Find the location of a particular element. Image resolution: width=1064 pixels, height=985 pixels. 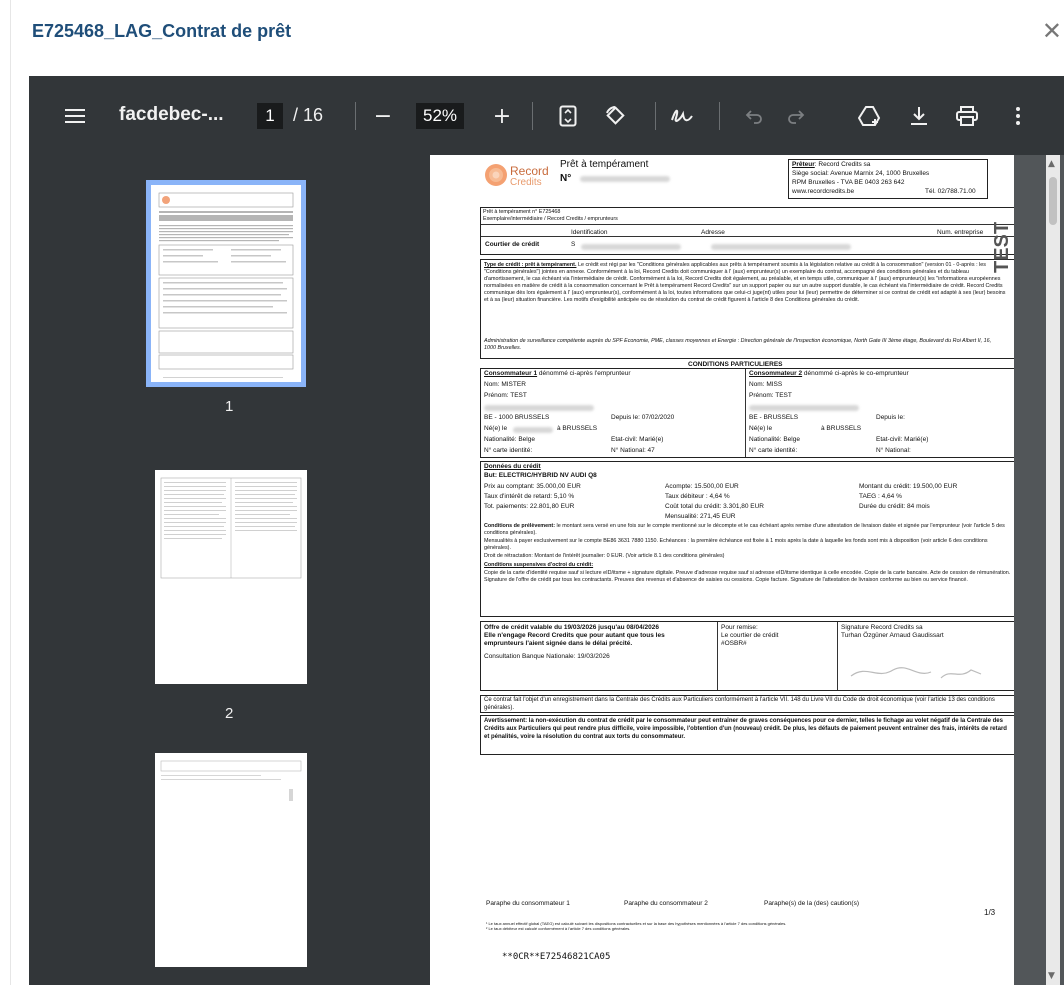

consumer-2-nationality: Nationalité: Belge is located at coordinates (774, 439).